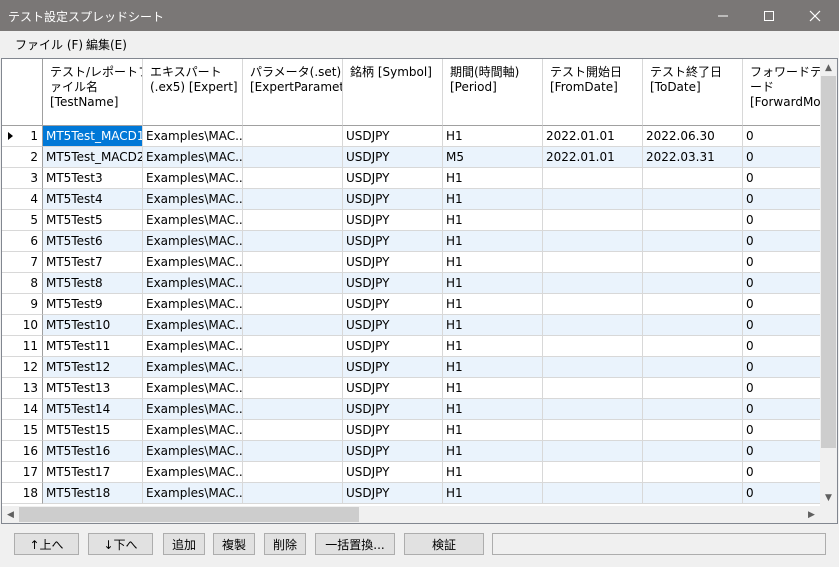  Describe the element at coordinates (828, 262) in the screenshot. I see `vertical-scroll-thumb` at that location.